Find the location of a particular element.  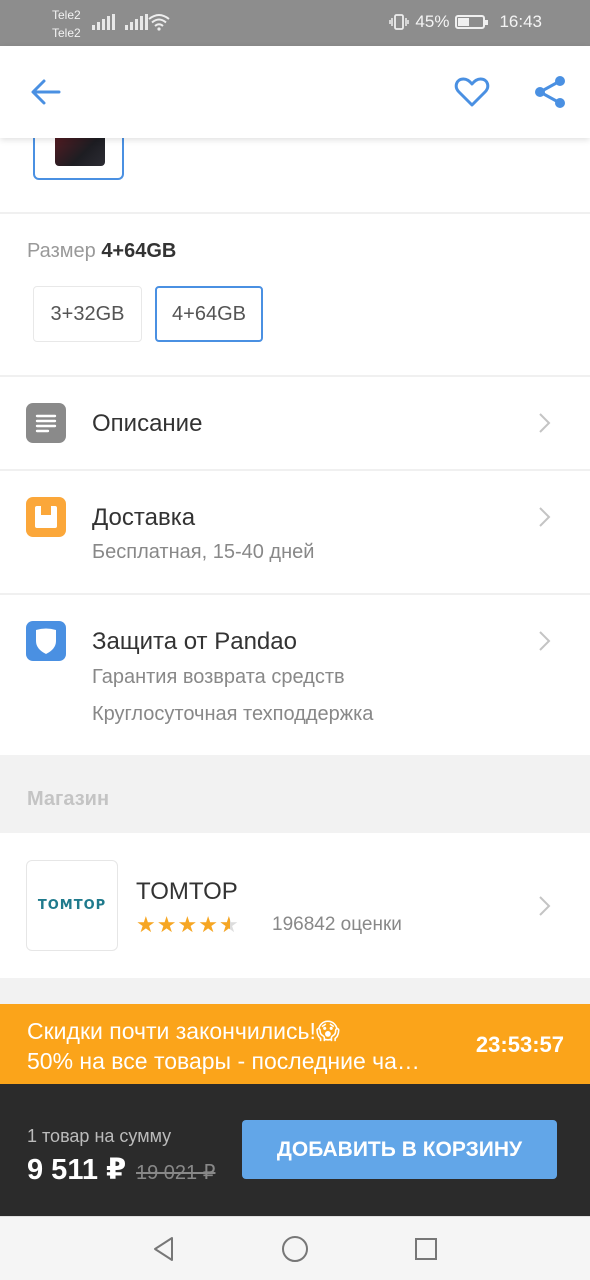

shop-logo: TOMTOP is located at coordinates (72, 905).